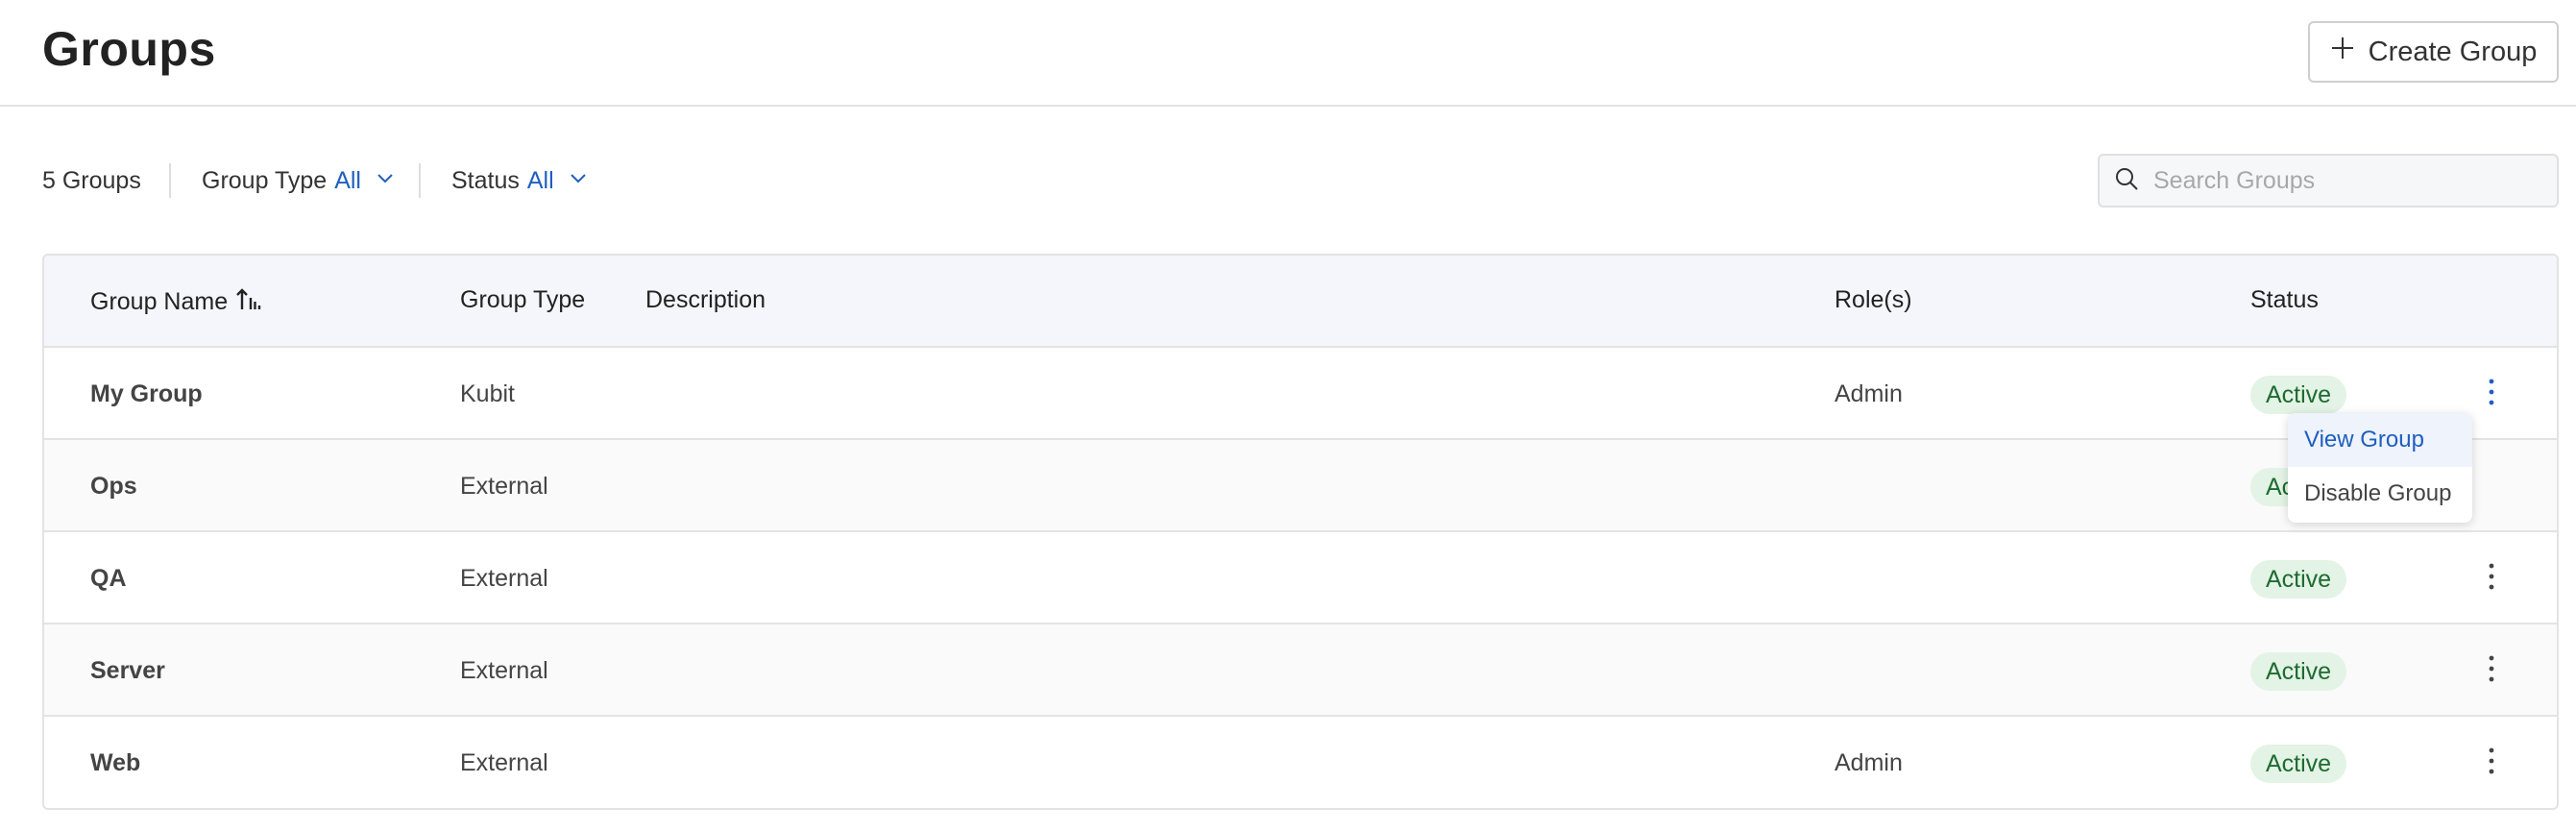 This screenshot has height=832, width=2576. What do you see at coordinates (129, 49) in the screenshot?
I see `page-title: Groups` at bounding box center [129, 49].